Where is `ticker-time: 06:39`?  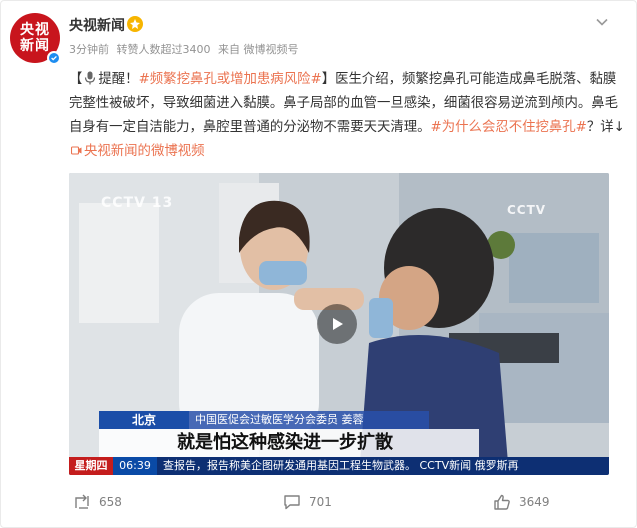
ticker-time: 06:39 is located at coordinates (135, 466).